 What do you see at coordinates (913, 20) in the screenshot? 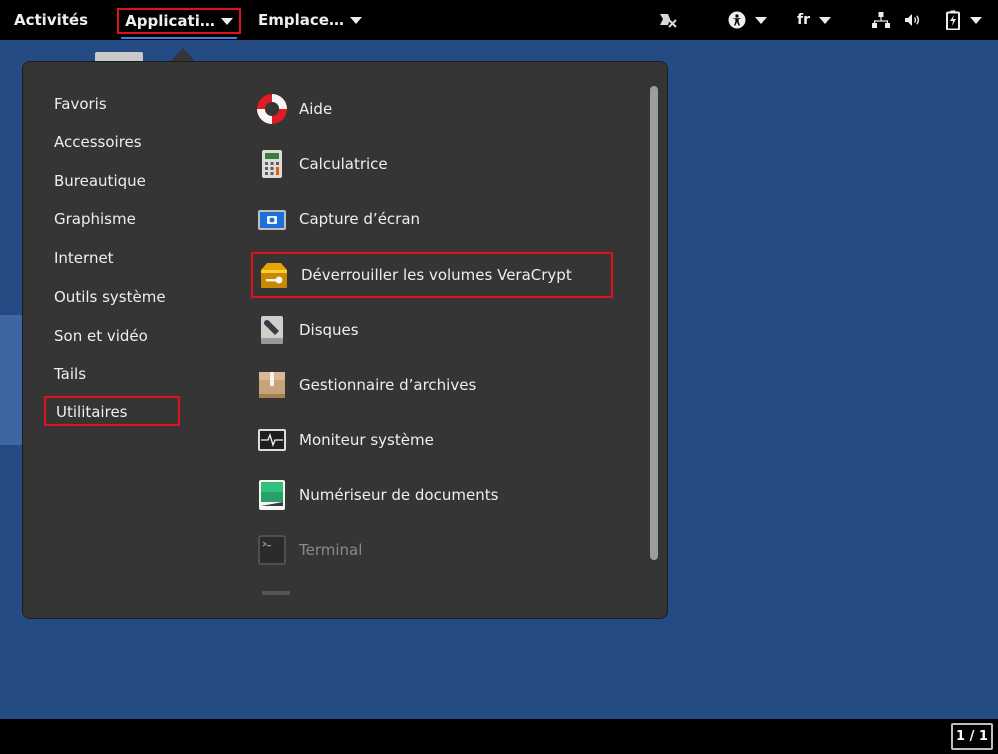
I see `volume-icon` at bounding box center [913, 20].